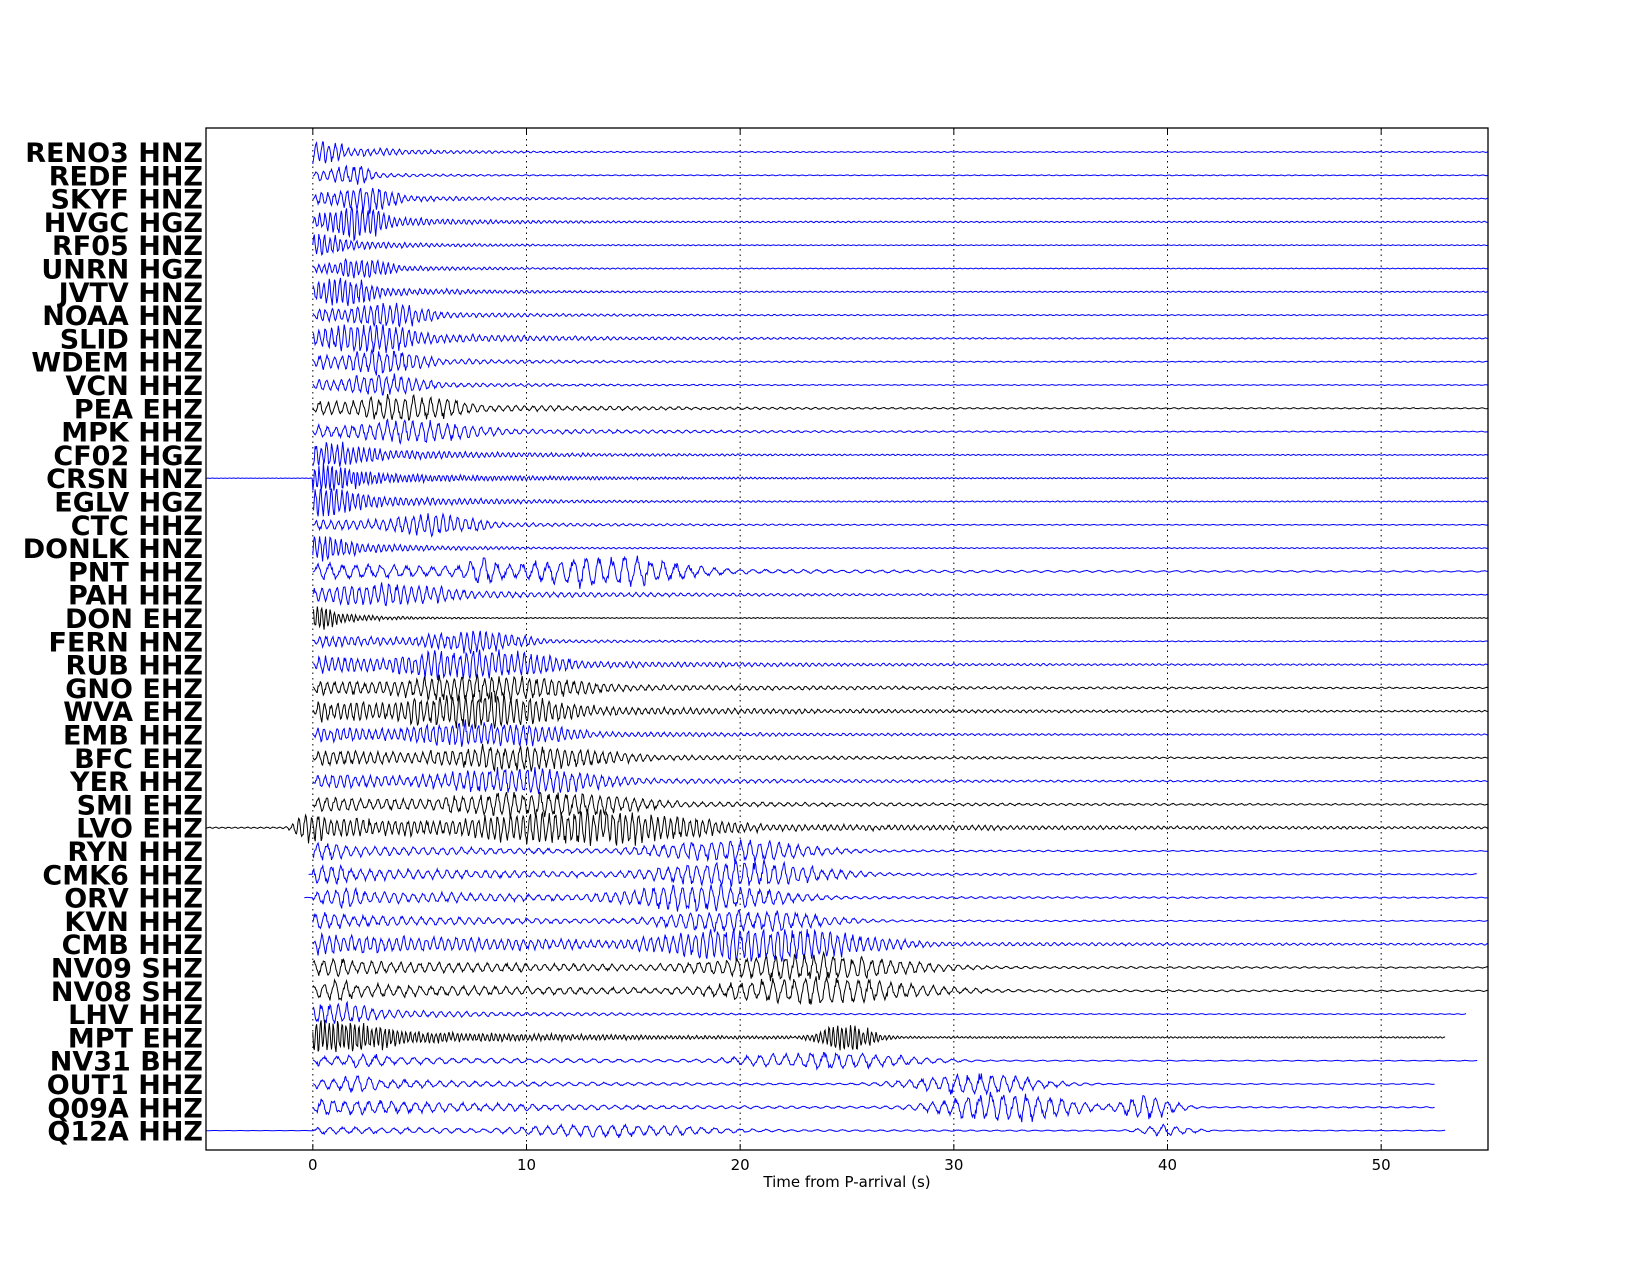 The height and width of the screenshot is (1275, 1650). Describe the element at coordinates (900, 224) in the screenshot. I see `trace-hvgc-hgz` at that location.